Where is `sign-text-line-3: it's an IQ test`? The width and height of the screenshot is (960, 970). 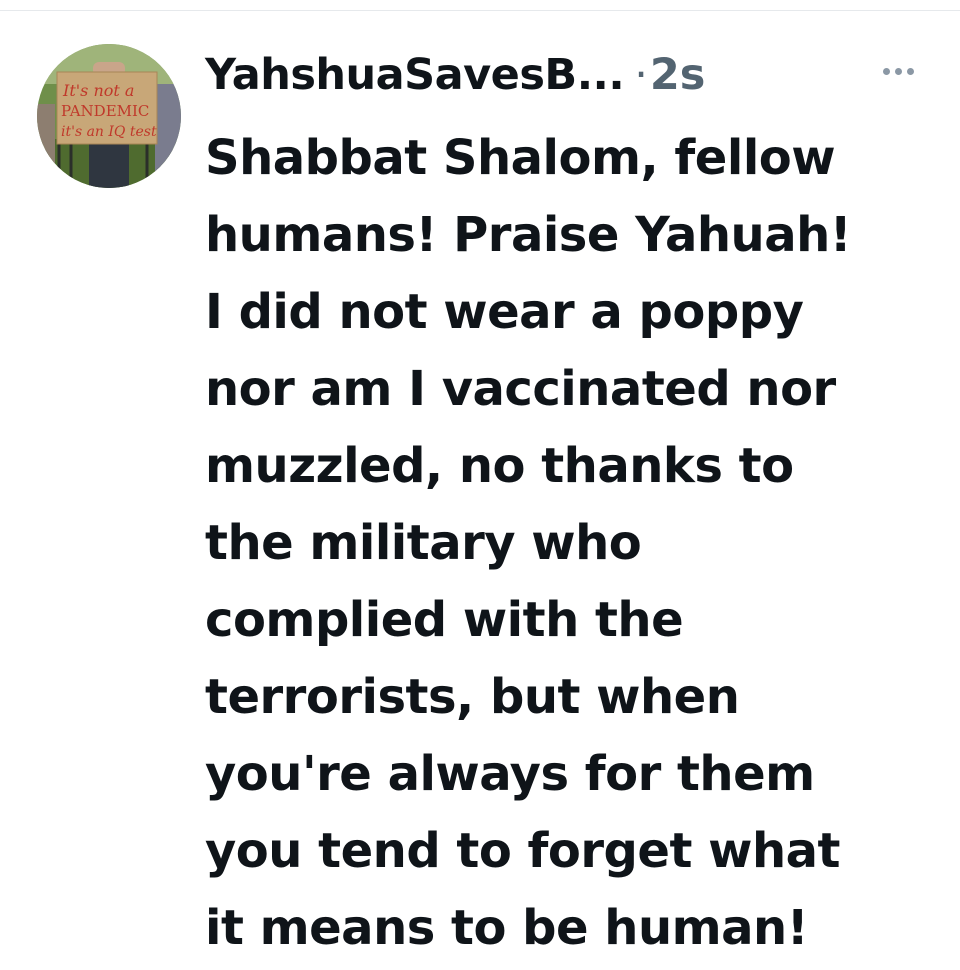 sign-text-line-3: it's an IQ test is located at coordinates (109, 132).